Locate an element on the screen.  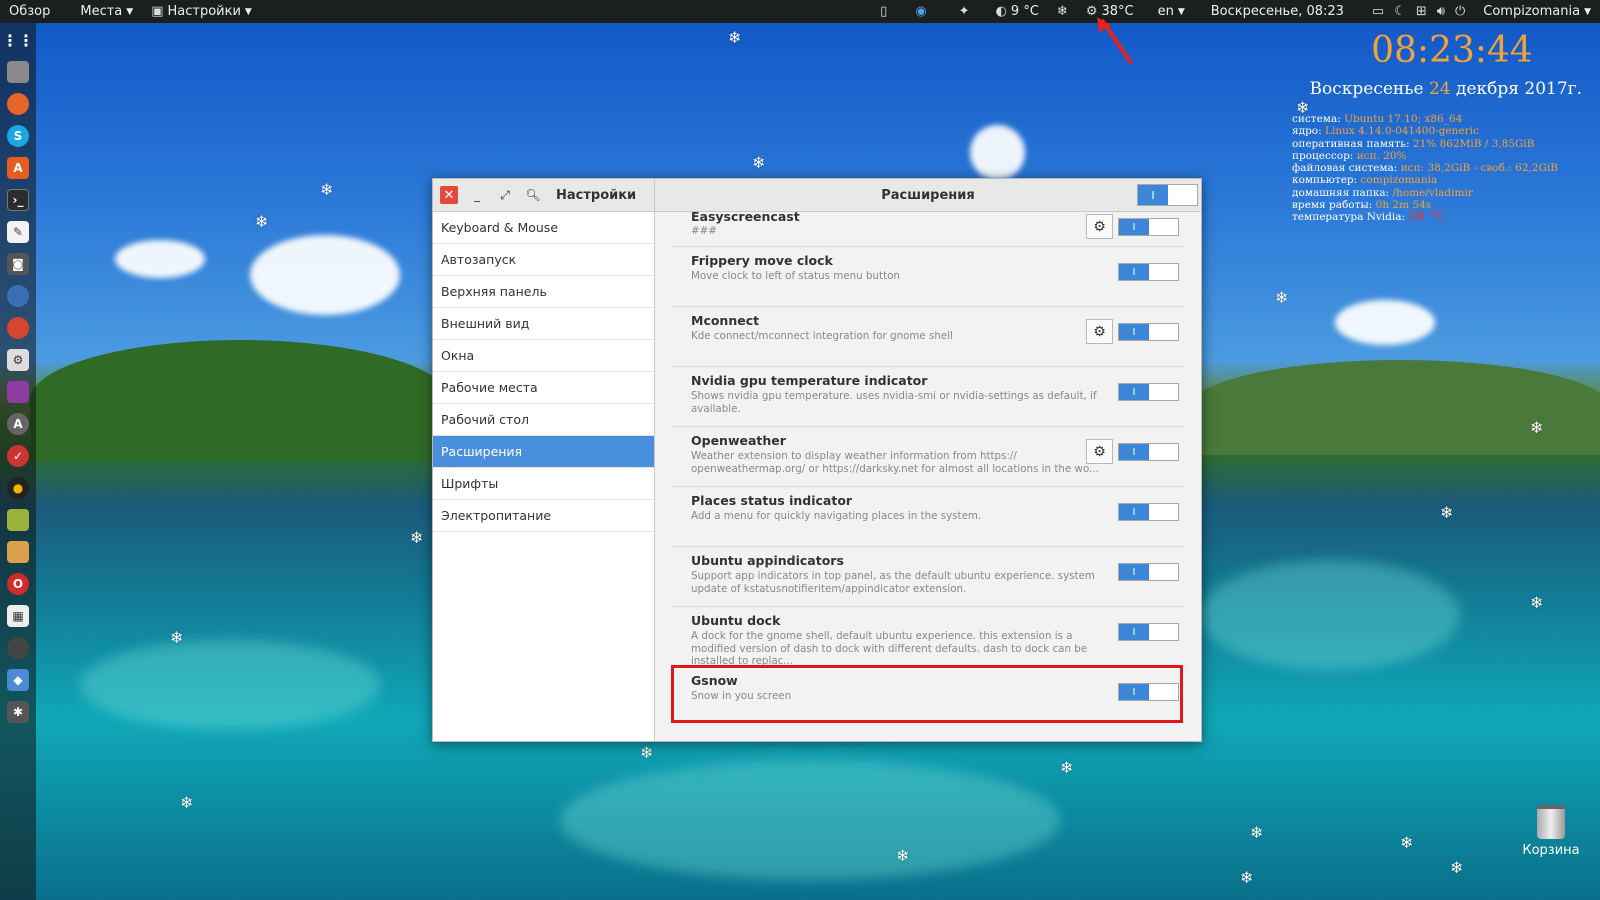
app-menu-label: Настройки is located at coordinates (204, 11).